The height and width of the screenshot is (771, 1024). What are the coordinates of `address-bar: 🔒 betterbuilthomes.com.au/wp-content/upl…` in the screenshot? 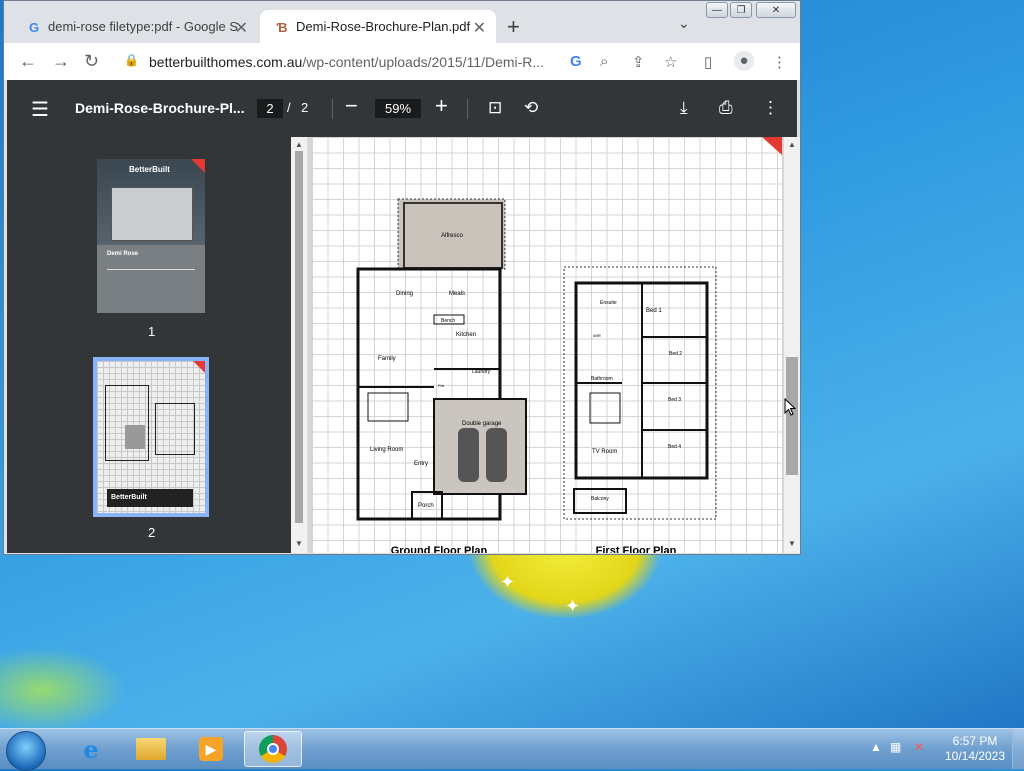 It's located at (339, 61).